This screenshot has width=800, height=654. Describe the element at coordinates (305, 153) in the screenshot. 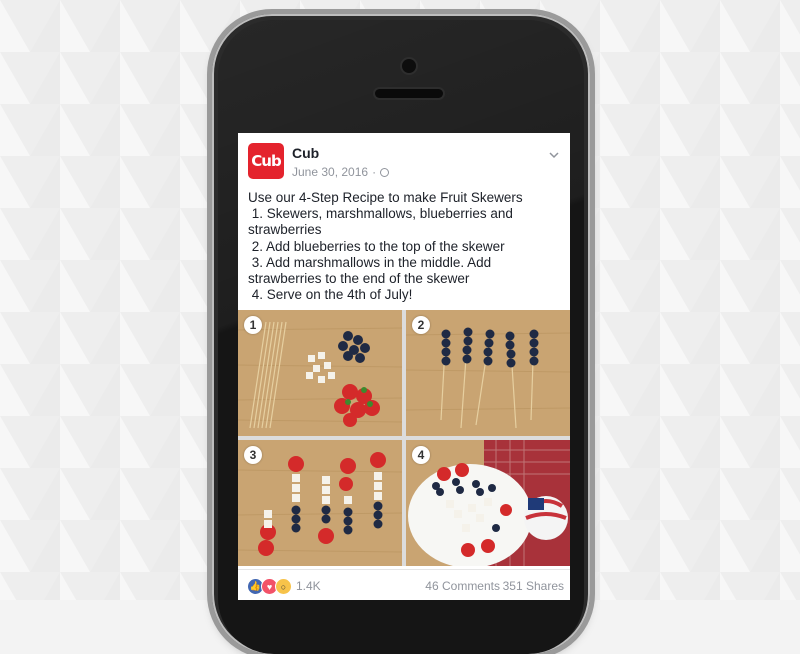

I see `author-name: Cub` at that location.